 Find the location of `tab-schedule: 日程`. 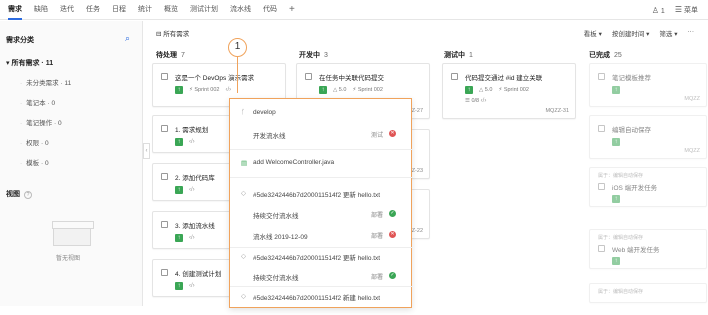

tab-schedule: 日程 is located at coordinates (119, 10).